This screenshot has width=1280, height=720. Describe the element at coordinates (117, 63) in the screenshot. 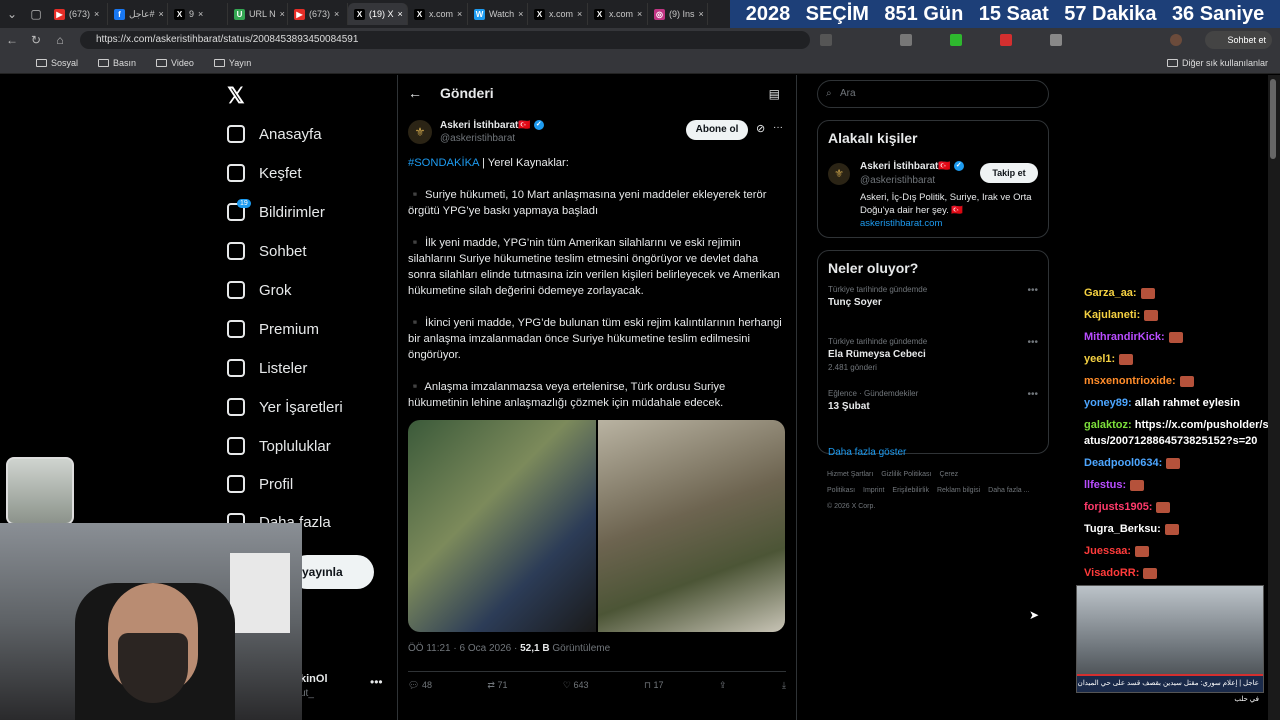

I see `bookmark-basin: Basın` at that location.